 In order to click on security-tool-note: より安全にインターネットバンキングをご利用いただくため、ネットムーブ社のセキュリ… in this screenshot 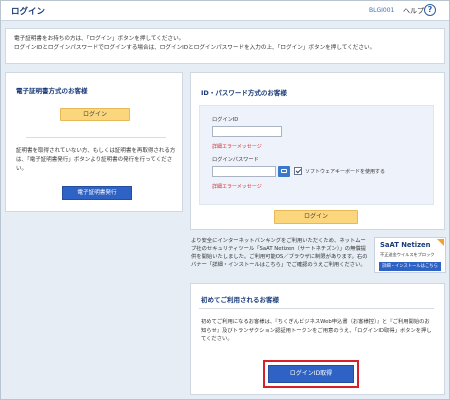, I will do `click(279, 253)`.